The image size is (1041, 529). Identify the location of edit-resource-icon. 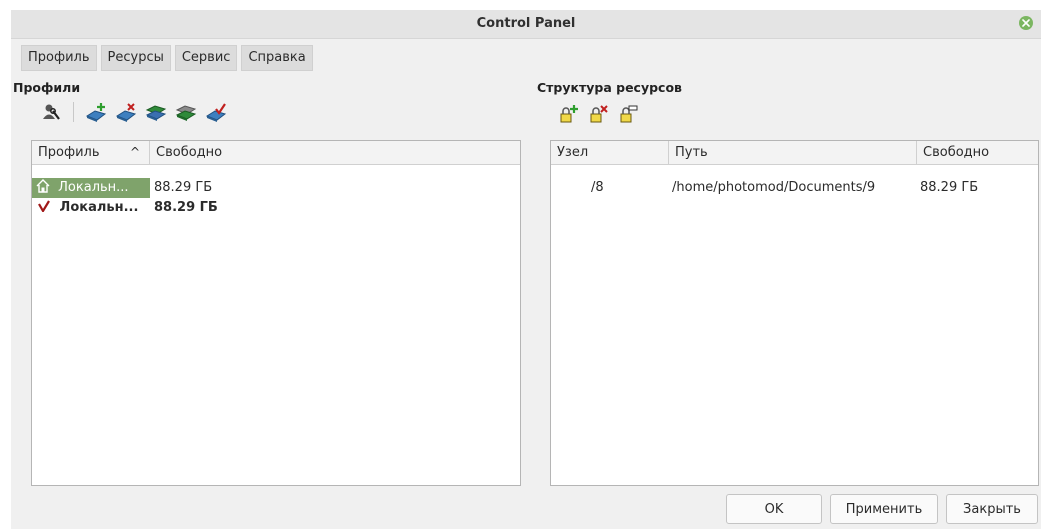
(629, 114).